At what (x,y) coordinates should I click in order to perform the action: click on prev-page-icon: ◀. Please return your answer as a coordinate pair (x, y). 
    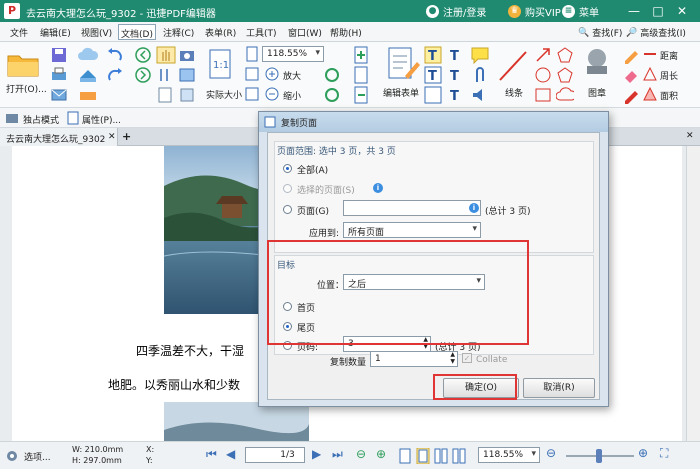
    Looking at the image, I should click on (230, 454).